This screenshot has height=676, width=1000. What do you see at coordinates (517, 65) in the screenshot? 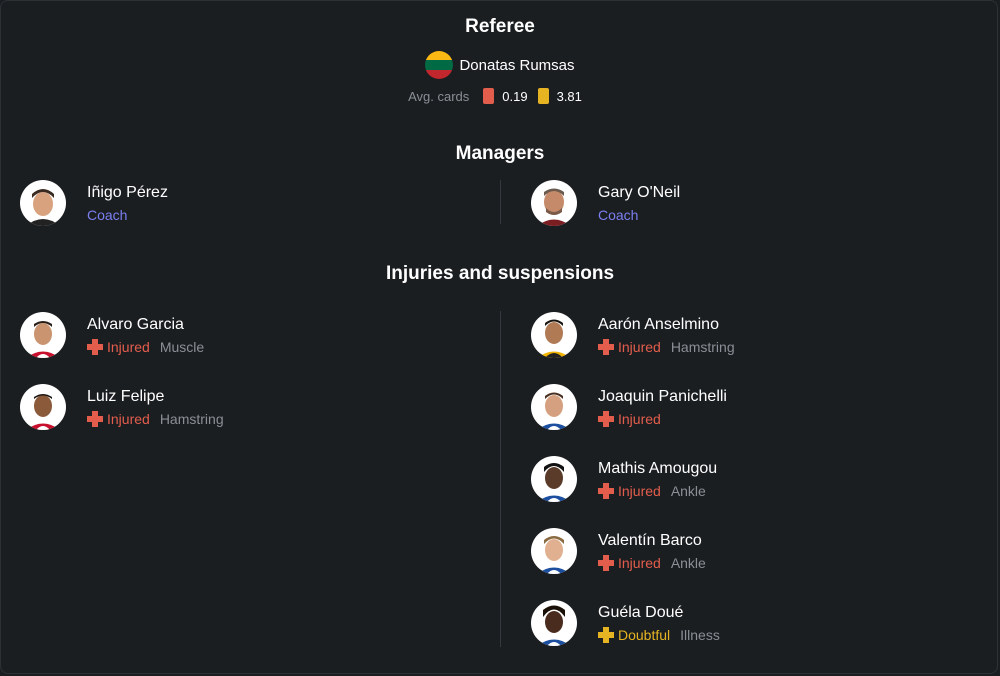
I see `referee-name: Donatas Rumsas` at bounding box center [517, 65].